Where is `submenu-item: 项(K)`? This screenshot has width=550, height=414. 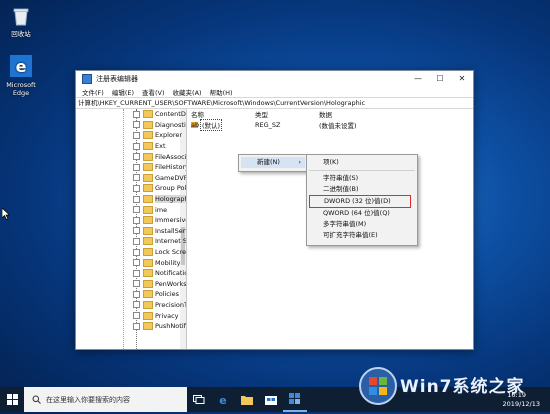 submenu-item: 项(K) is located at coordinates (362, 162).